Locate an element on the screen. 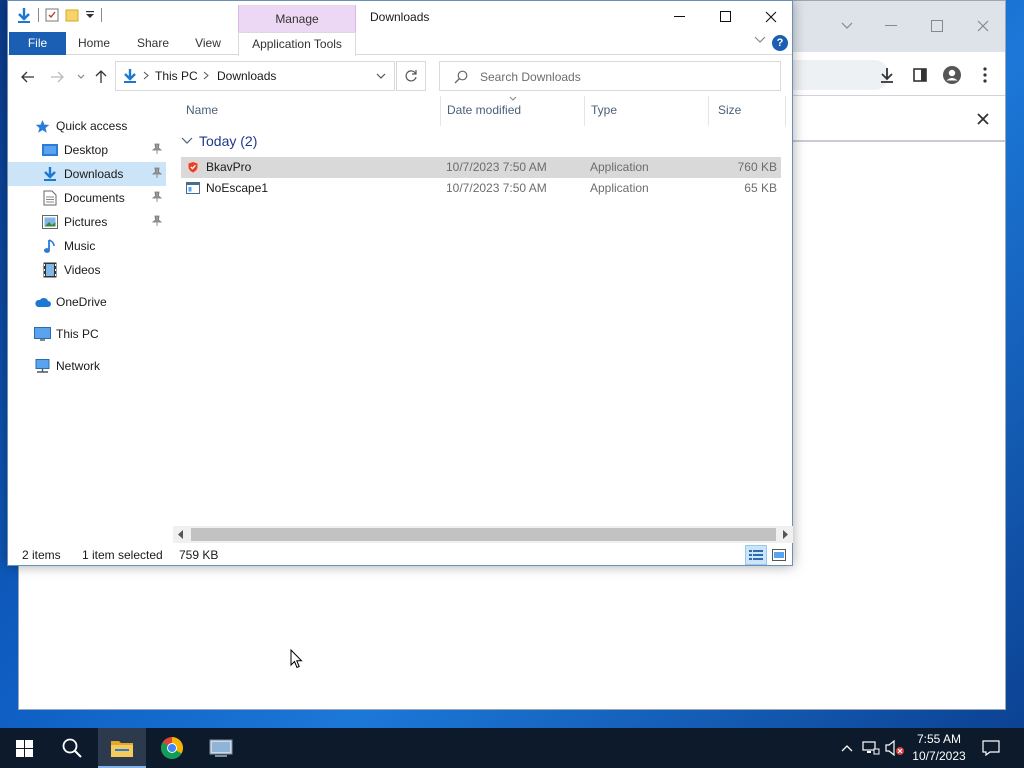 This screenshot has width=1024, height=768. side-panel-icon is located at coordinates (920, 75).